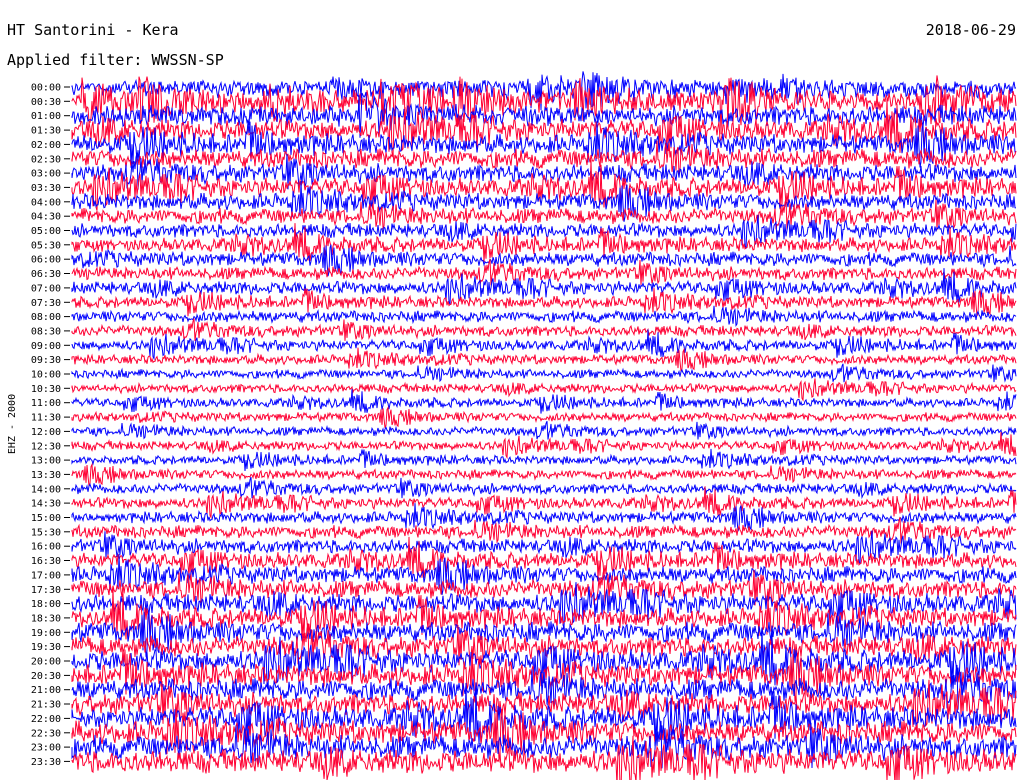 This screenshot has height=780, width=1024. Describe the element at coordinates (46, 561) in the screenshot. I see `time-tick-label: 16:30` at that location.